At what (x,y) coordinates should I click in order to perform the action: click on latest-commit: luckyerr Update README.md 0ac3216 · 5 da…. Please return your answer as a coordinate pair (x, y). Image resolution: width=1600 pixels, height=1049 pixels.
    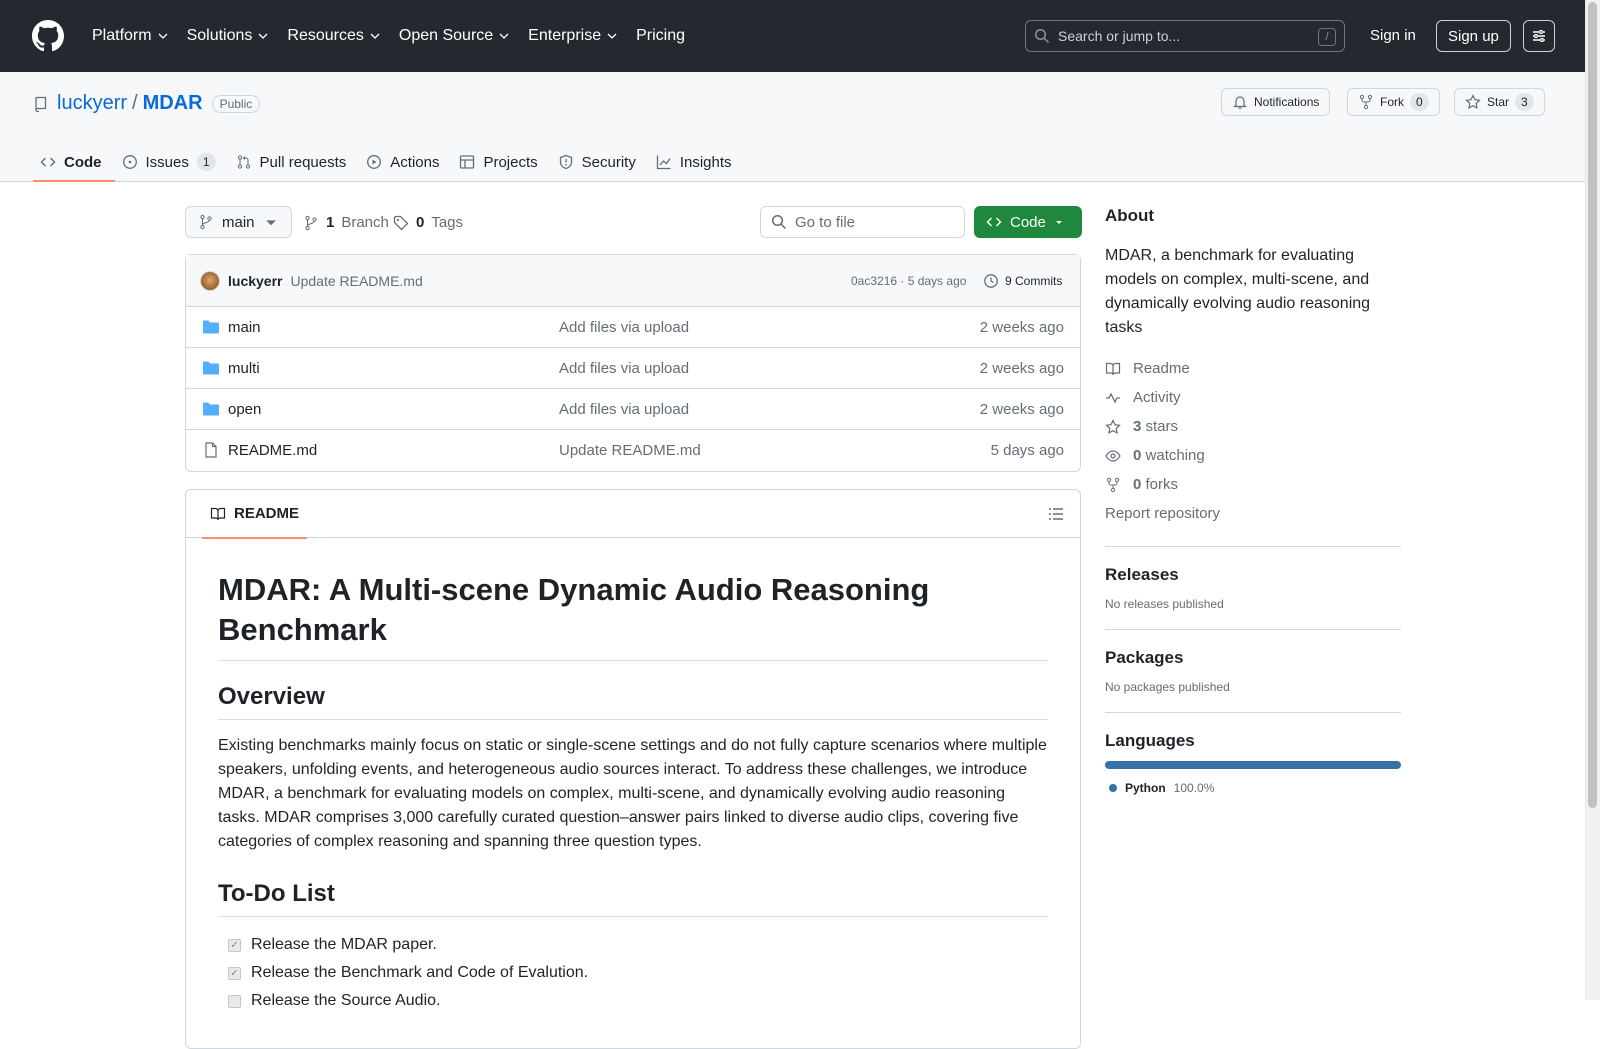
    Looking at the image, I should click on (633, 281).